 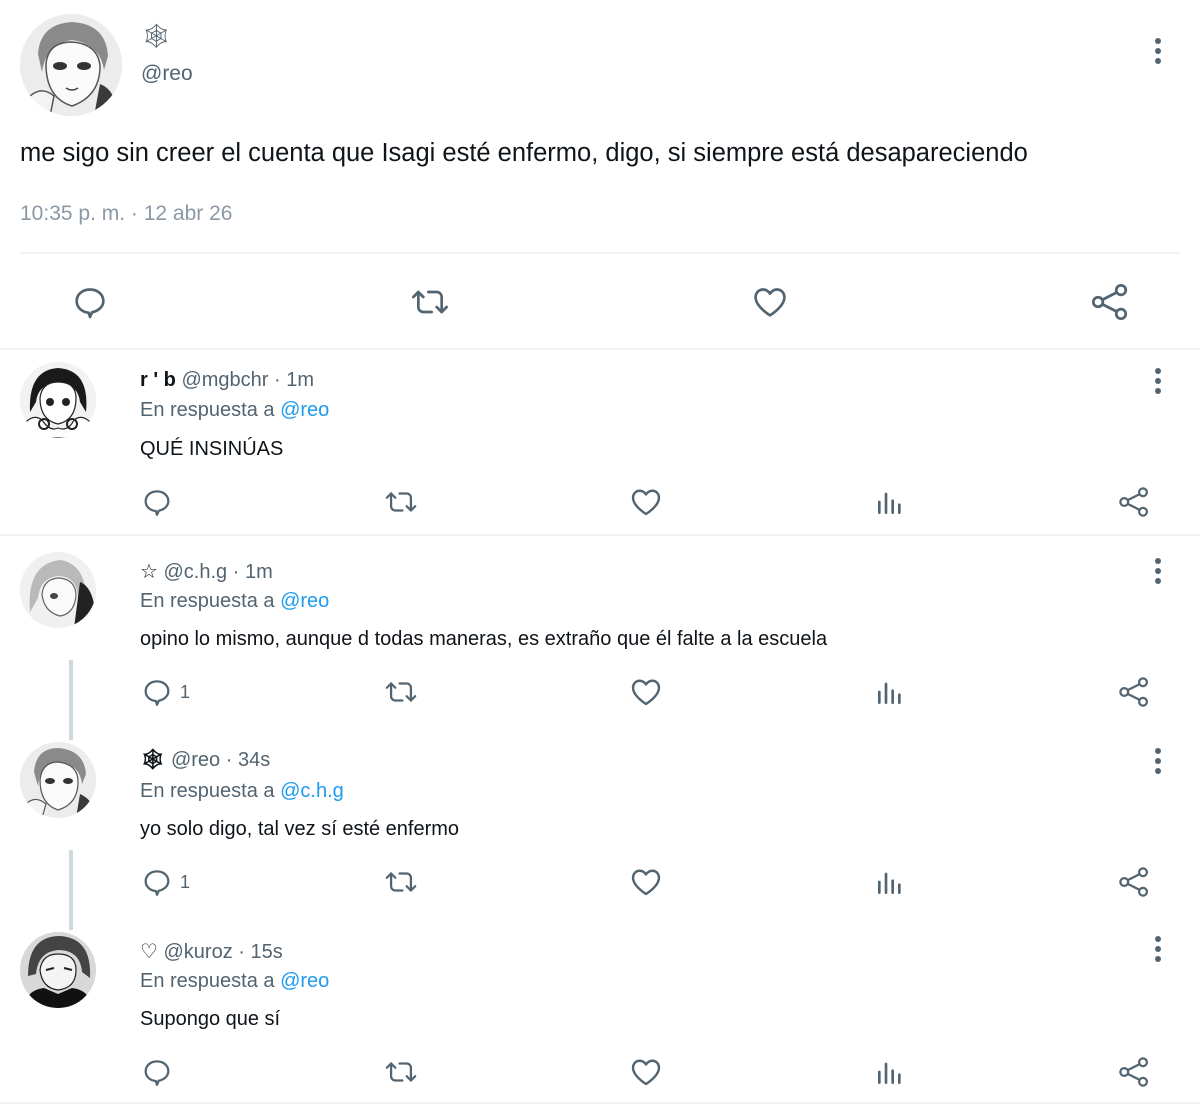 I want to click on username: @mgbchr, so click(x=224, y=380).